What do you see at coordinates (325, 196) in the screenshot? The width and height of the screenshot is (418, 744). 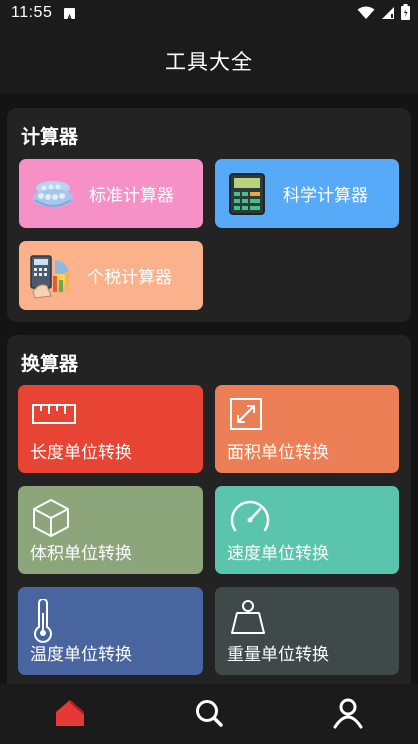 I see `scientific-calculator-label: 科学计算器` at bounding box center [325, 196].